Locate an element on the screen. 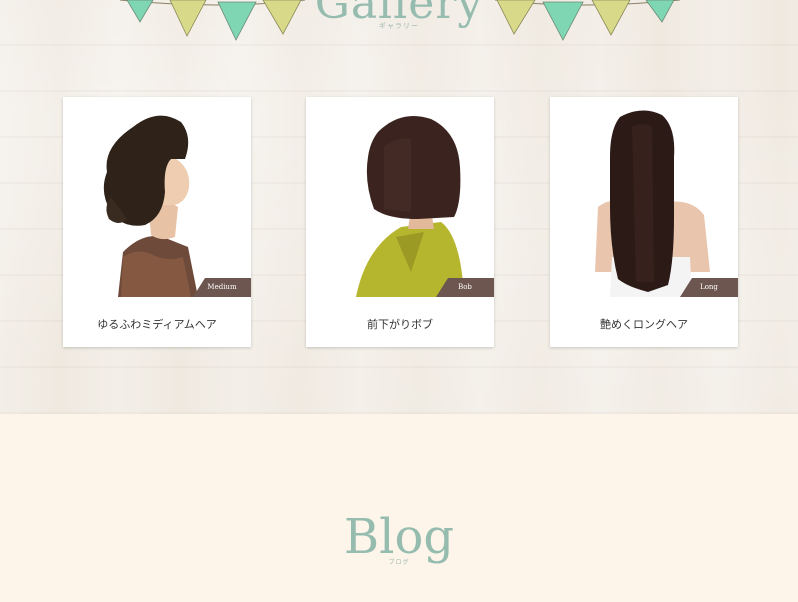  hair-photo-long is located at coordinates (644, 197).